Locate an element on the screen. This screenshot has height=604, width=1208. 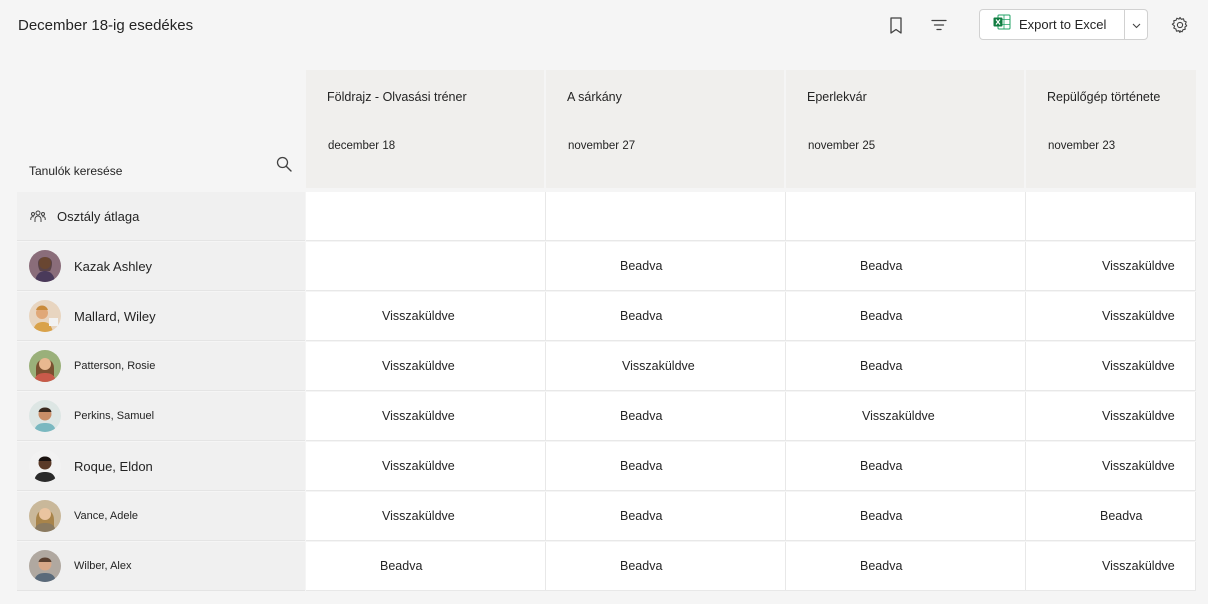
student-row: Wilber, Alex is located at coordinates (161, 566).